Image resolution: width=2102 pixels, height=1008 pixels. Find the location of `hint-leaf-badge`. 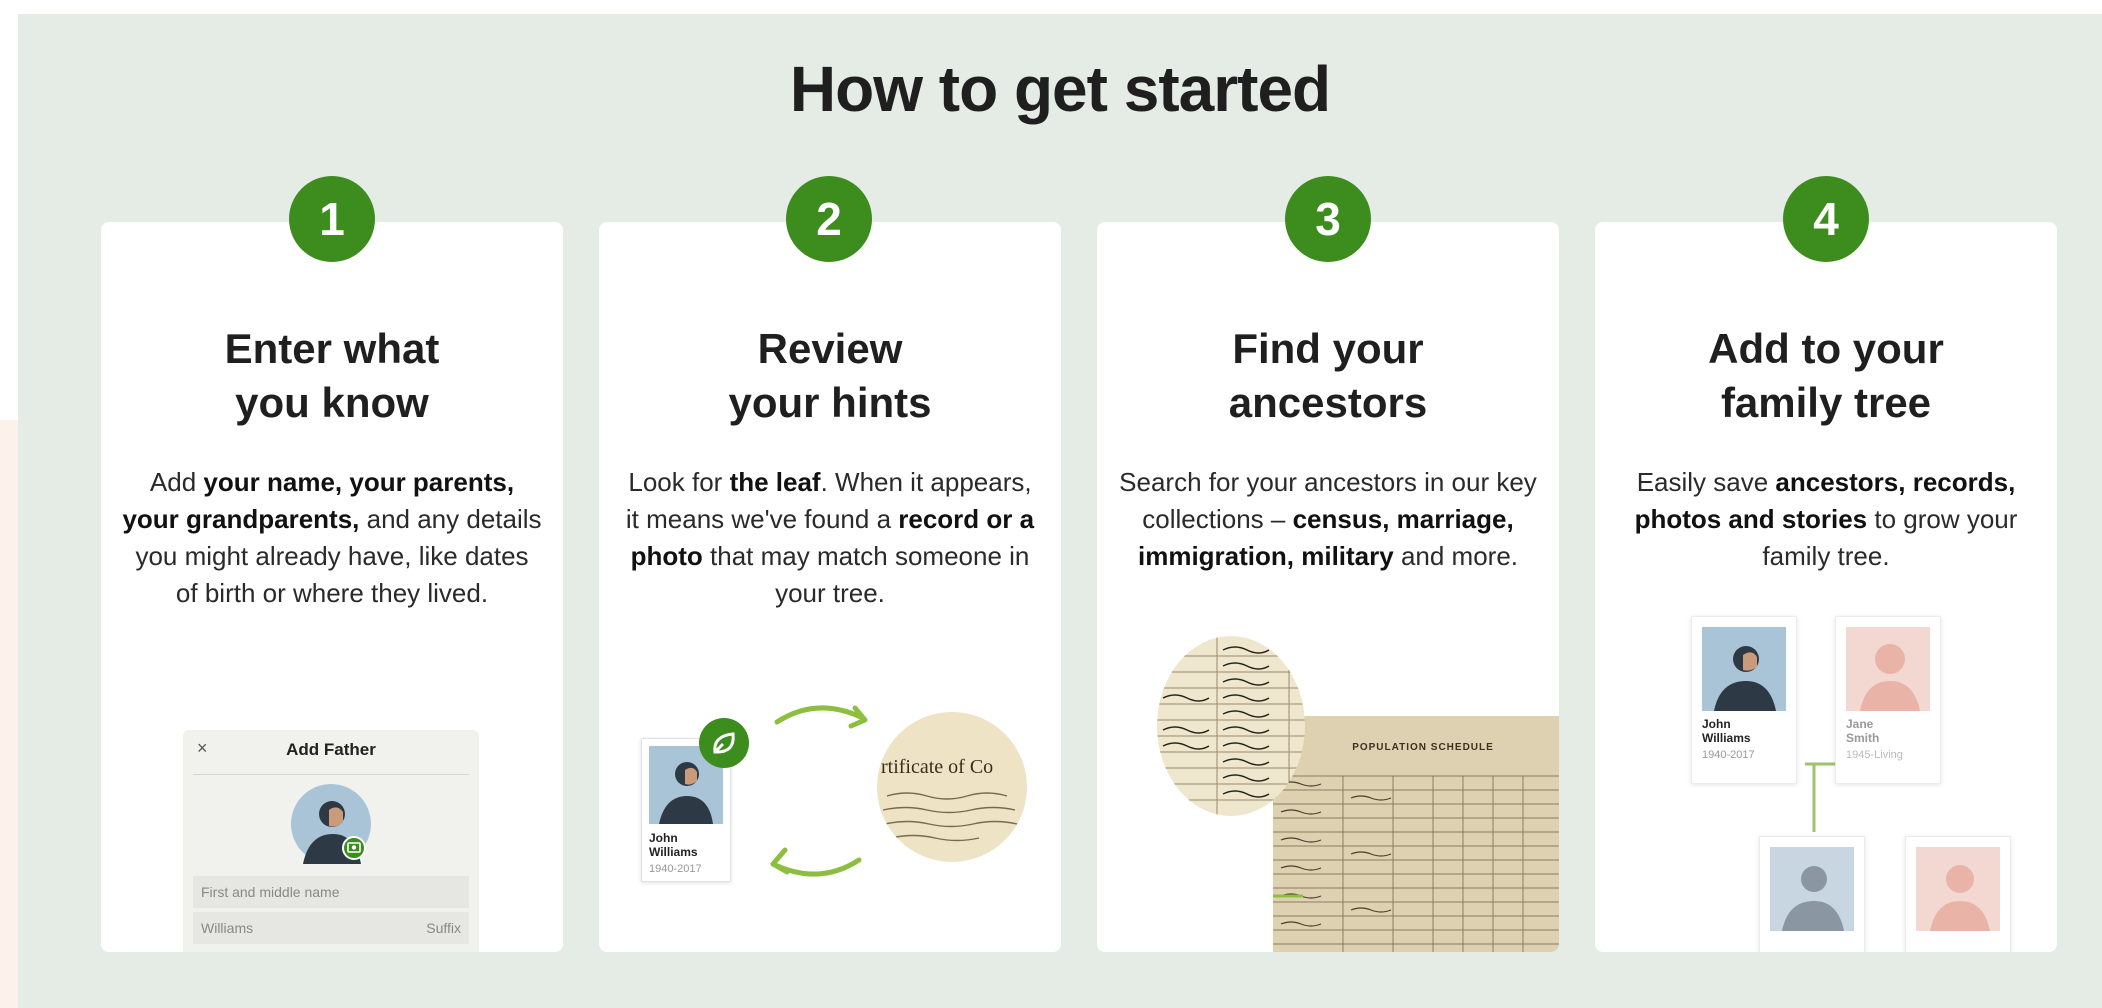

hint-leaf-badge is located at coordinates (724, 743).